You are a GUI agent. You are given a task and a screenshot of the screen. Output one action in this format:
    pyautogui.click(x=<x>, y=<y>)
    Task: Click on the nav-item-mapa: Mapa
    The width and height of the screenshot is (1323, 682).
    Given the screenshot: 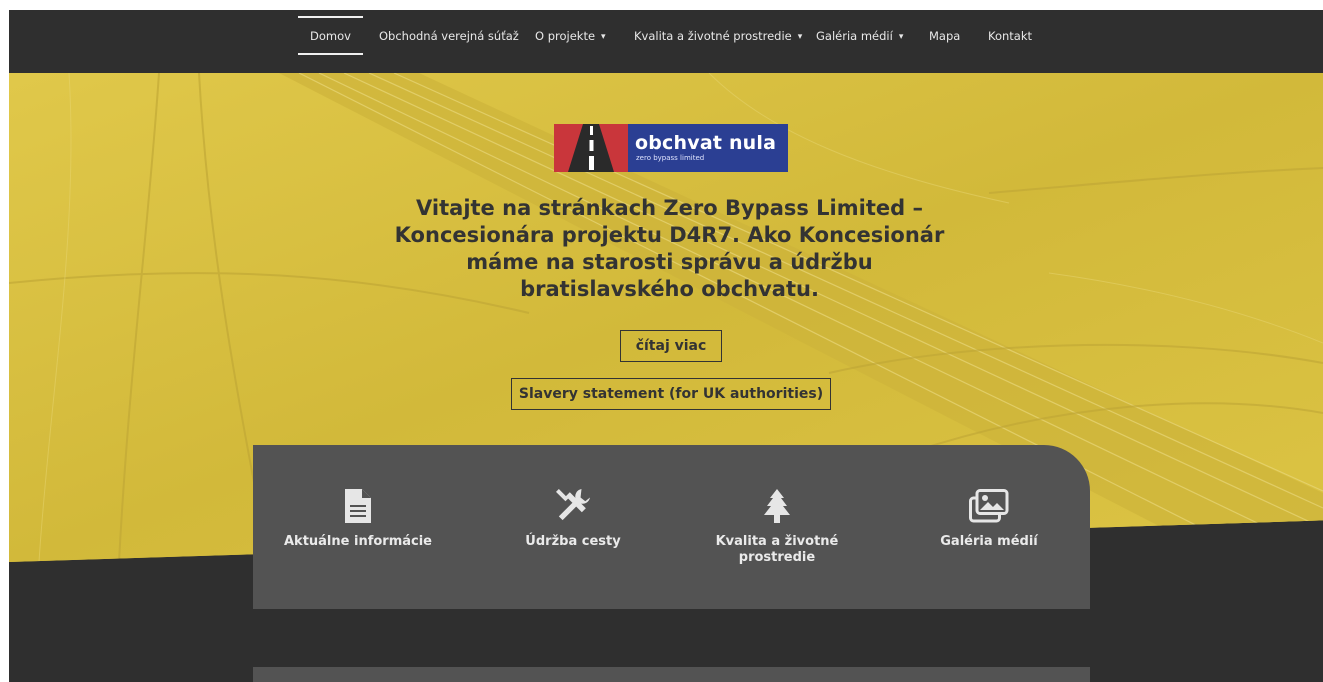 What is the action you would take?
    pyautogui.click(x=944, y=36)
    